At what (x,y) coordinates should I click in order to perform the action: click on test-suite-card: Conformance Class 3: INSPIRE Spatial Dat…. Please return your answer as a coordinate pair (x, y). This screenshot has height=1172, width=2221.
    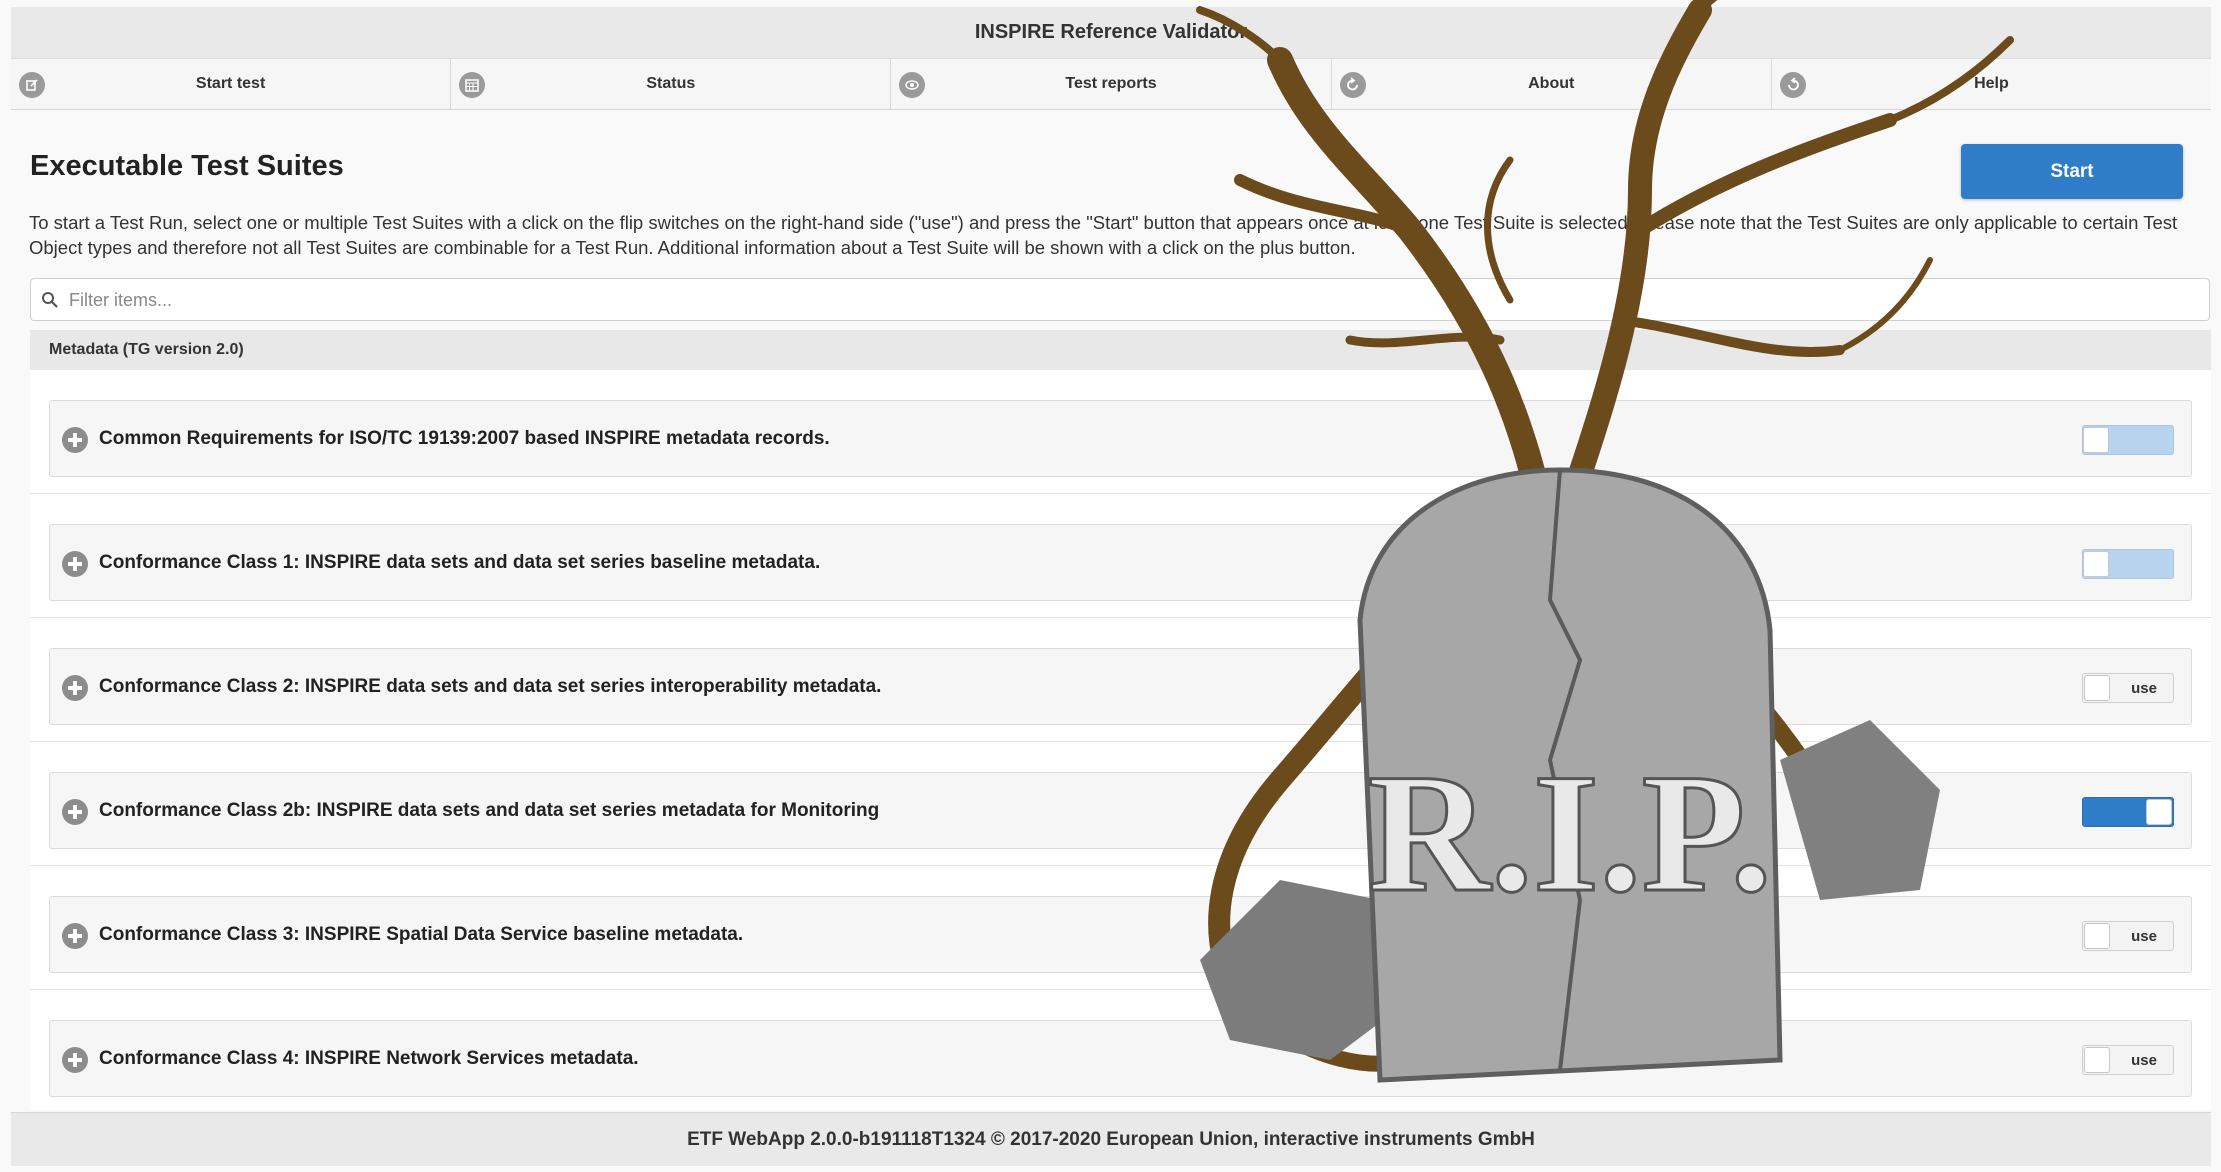
    Looking at the image, I should click on (1120, 934).